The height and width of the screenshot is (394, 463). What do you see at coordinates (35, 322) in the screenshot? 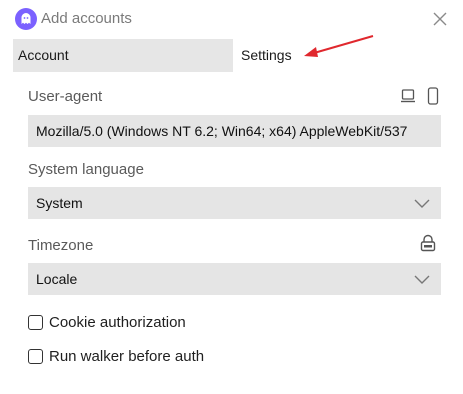
I see `cookie-authorization-checkbox` at bounding box center [35, 322].